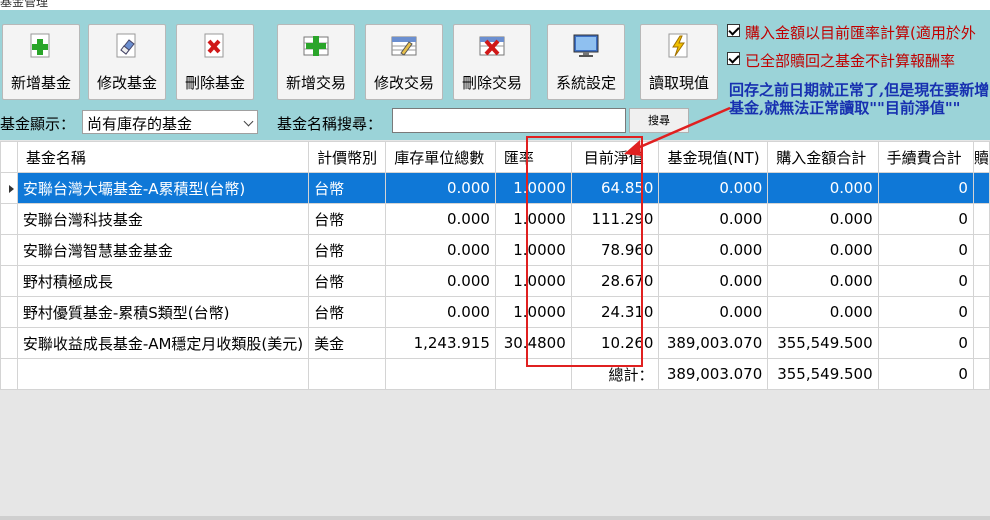 The height and width of the screenshot is (520, 990). What do you see at coordinates (533, 157) in the screenshot?
I see `column-header: 匯率` at bounding box center [533, 157].